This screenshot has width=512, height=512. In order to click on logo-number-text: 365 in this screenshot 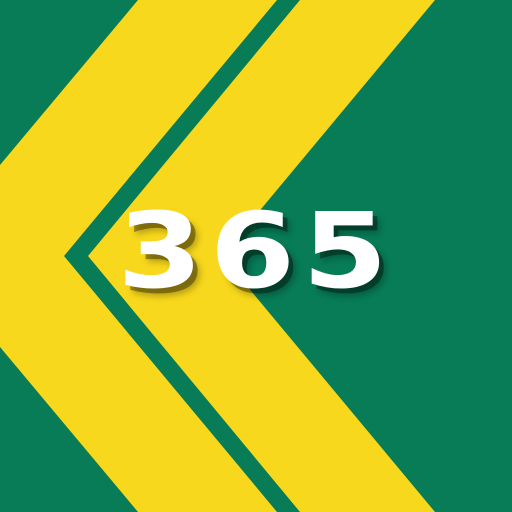, I will do `click(256, 251)`.